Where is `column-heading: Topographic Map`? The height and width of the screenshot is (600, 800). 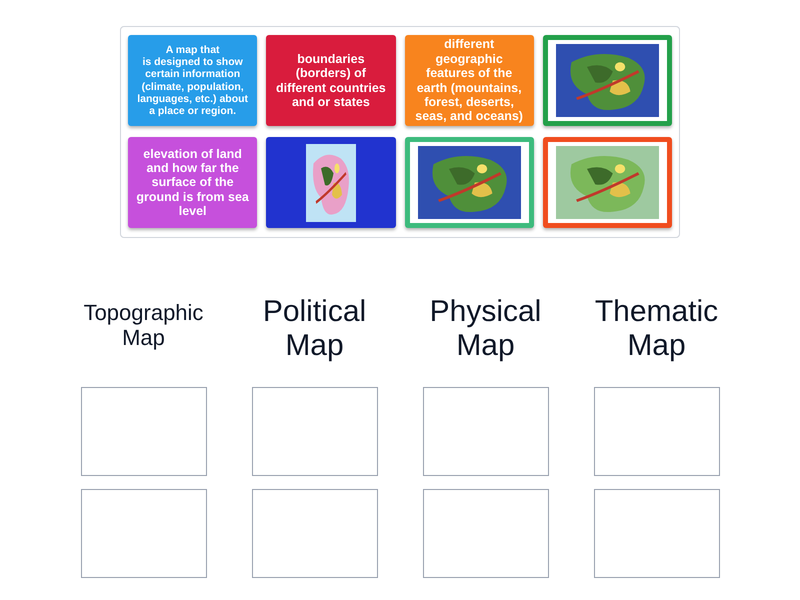
column-heading: Topographic Map is located at coordinates (143, 325).